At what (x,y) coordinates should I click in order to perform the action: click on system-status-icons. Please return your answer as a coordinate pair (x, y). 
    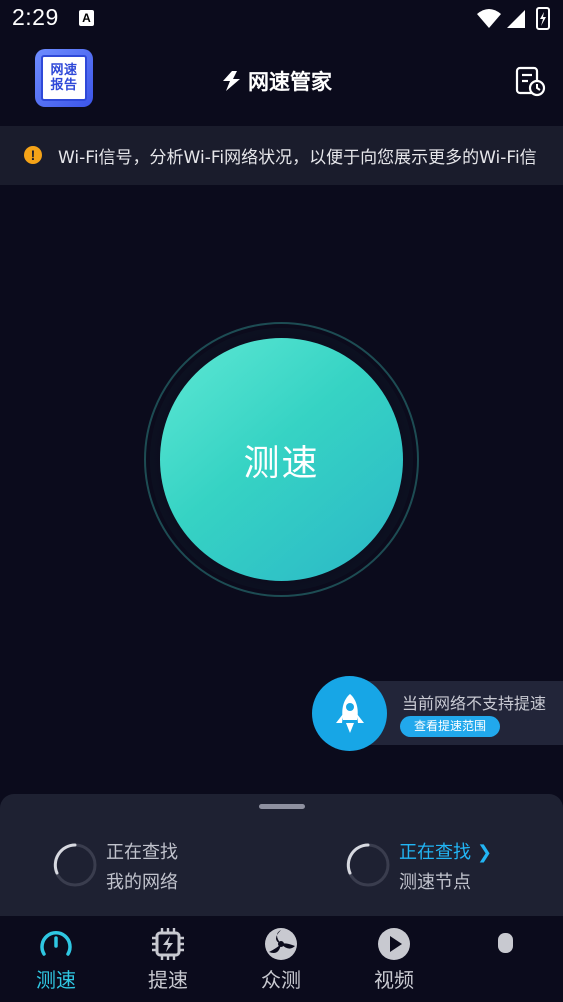
    Looking at the image, I should click on (513, 18).